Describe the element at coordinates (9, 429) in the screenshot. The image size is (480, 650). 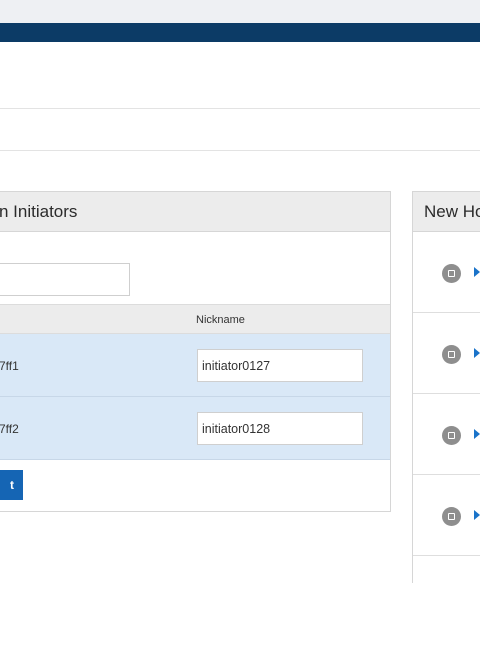
I see `wwn-cell: 7ff2` at that location.